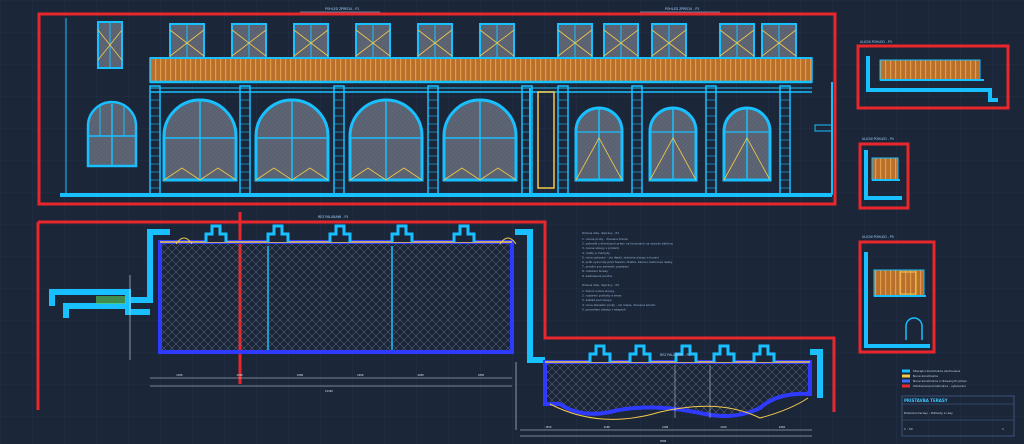 The height and width of the screenshot is (444, 1024). I want to click on note-line: 3. nosne sloupy v prizemi, so click(600, 248).